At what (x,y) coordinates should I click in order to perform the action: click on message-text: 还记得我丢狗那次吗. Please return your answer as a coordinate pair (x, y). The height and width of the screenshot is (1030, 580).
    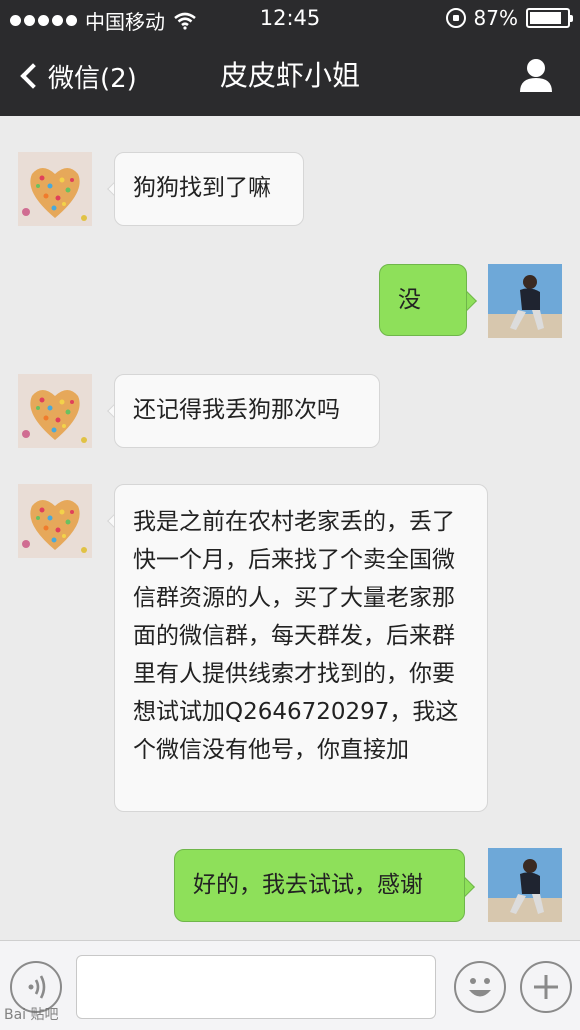
    Looking at the image, I should click on (236, 410).